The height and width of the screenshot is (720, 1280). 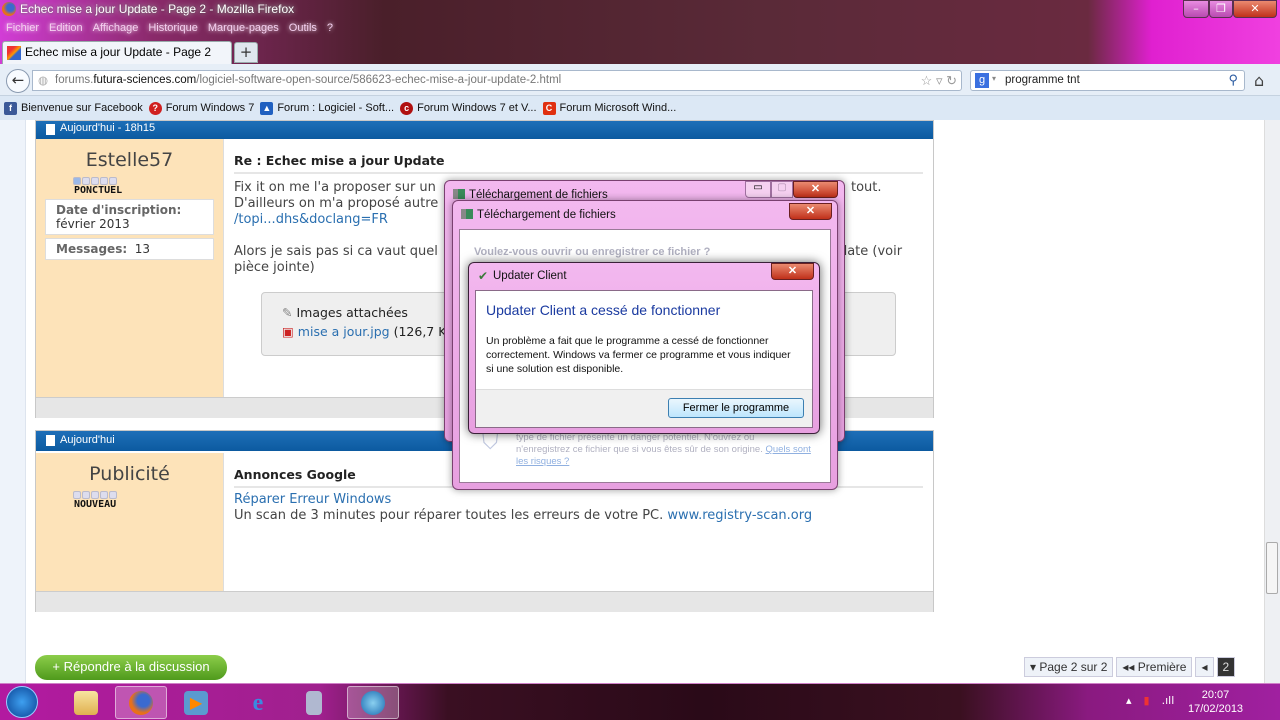 What do you see at coordinates (530, 276) in the screenshot?
I see `dialog-title: Updater Client` at bounding box center [530, 276].